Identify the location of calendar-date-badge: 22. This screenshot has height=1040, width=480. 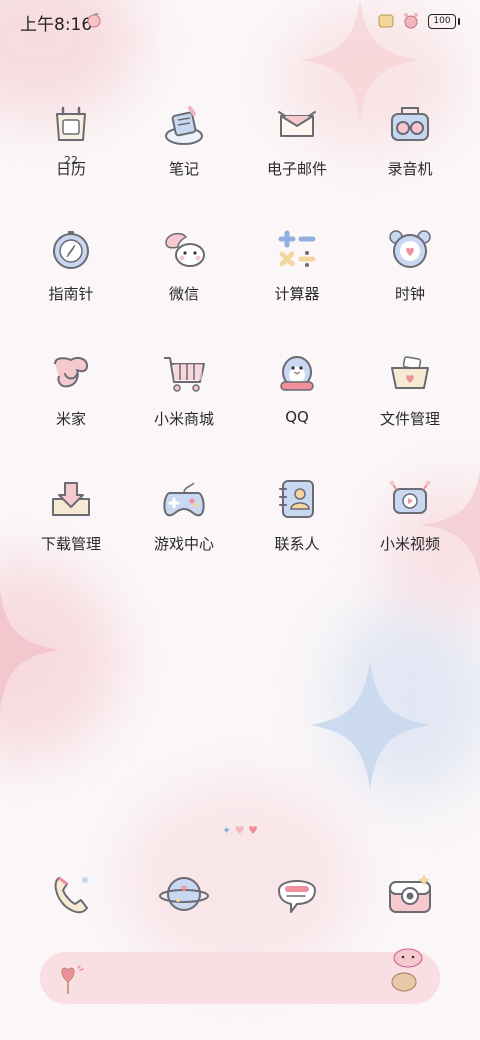
(71, 160).